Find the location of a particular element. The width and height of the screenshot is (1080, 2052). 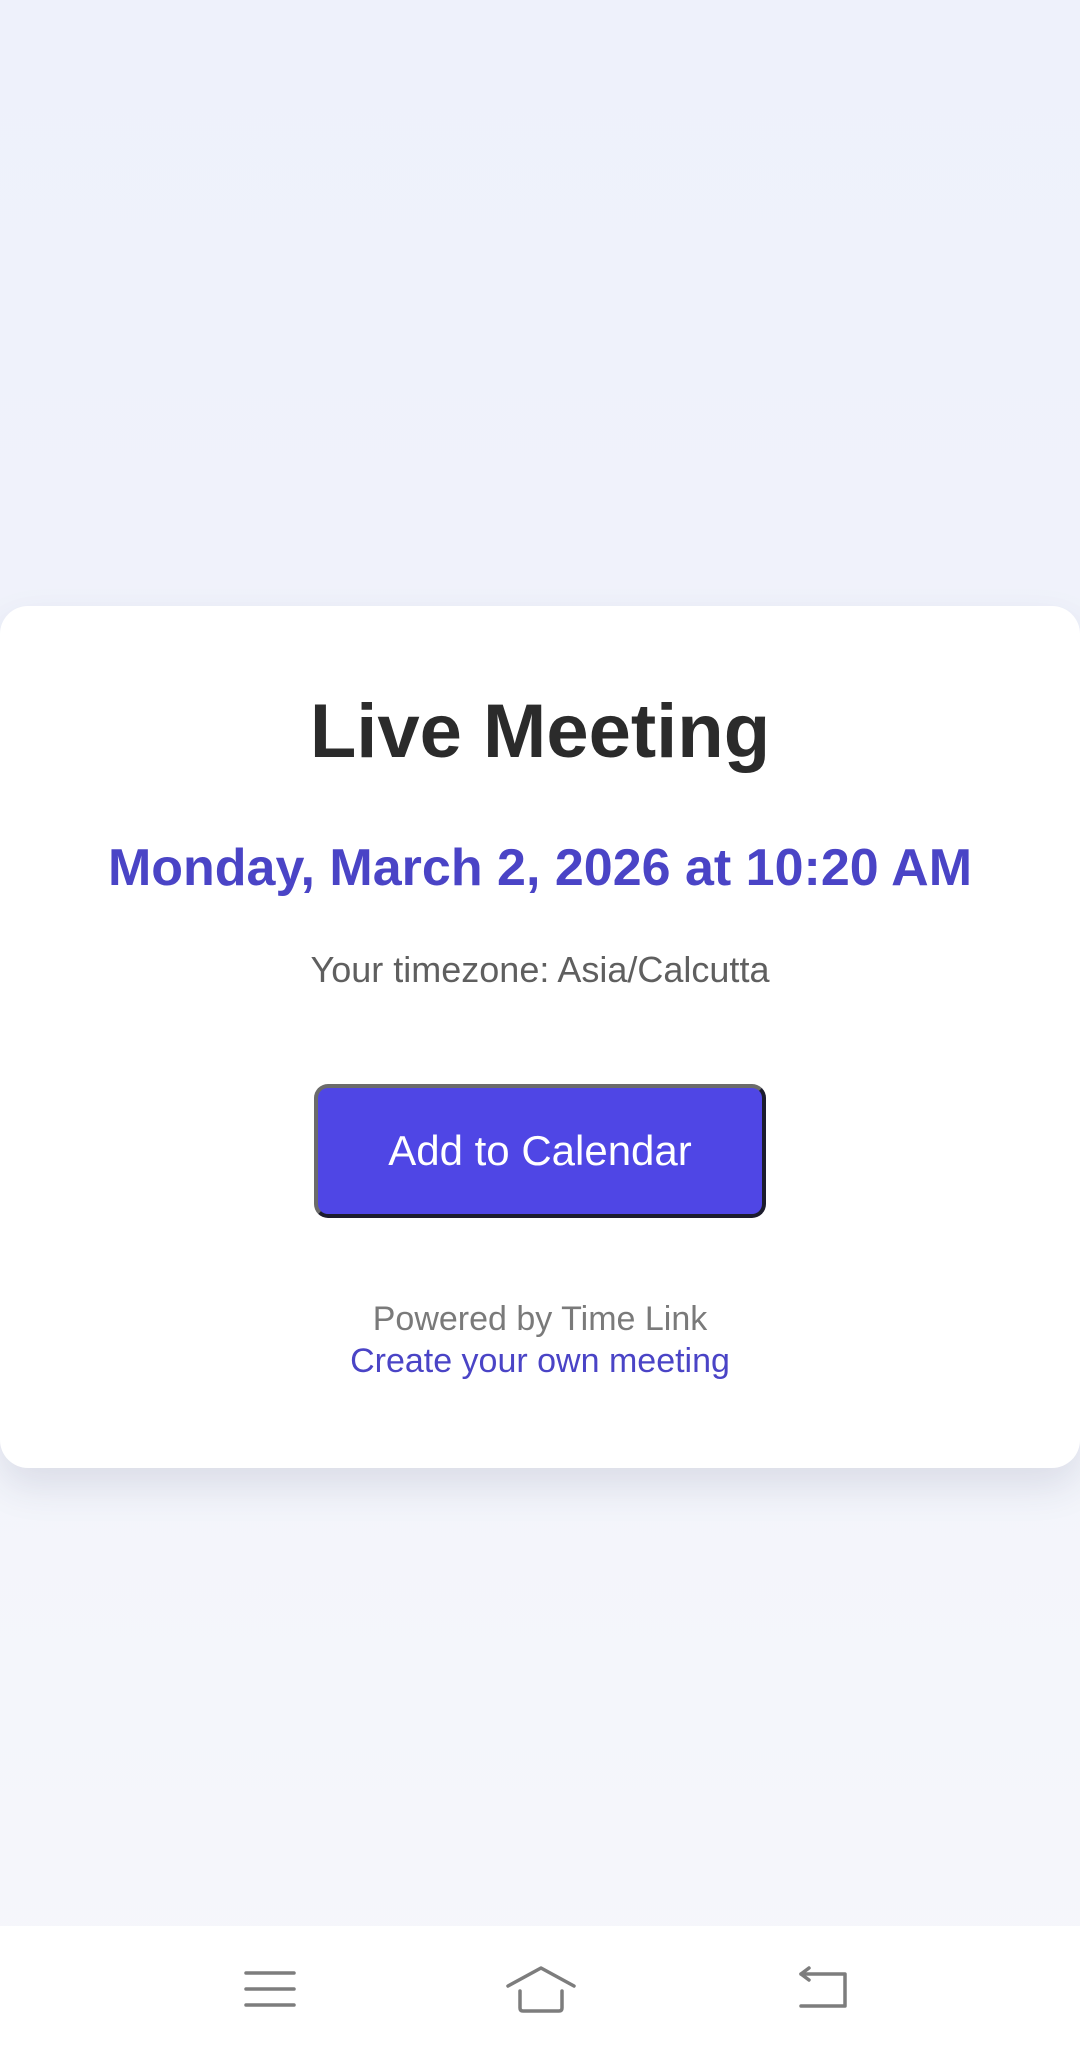

nav-back-button is located at coordinates (823, 1989).